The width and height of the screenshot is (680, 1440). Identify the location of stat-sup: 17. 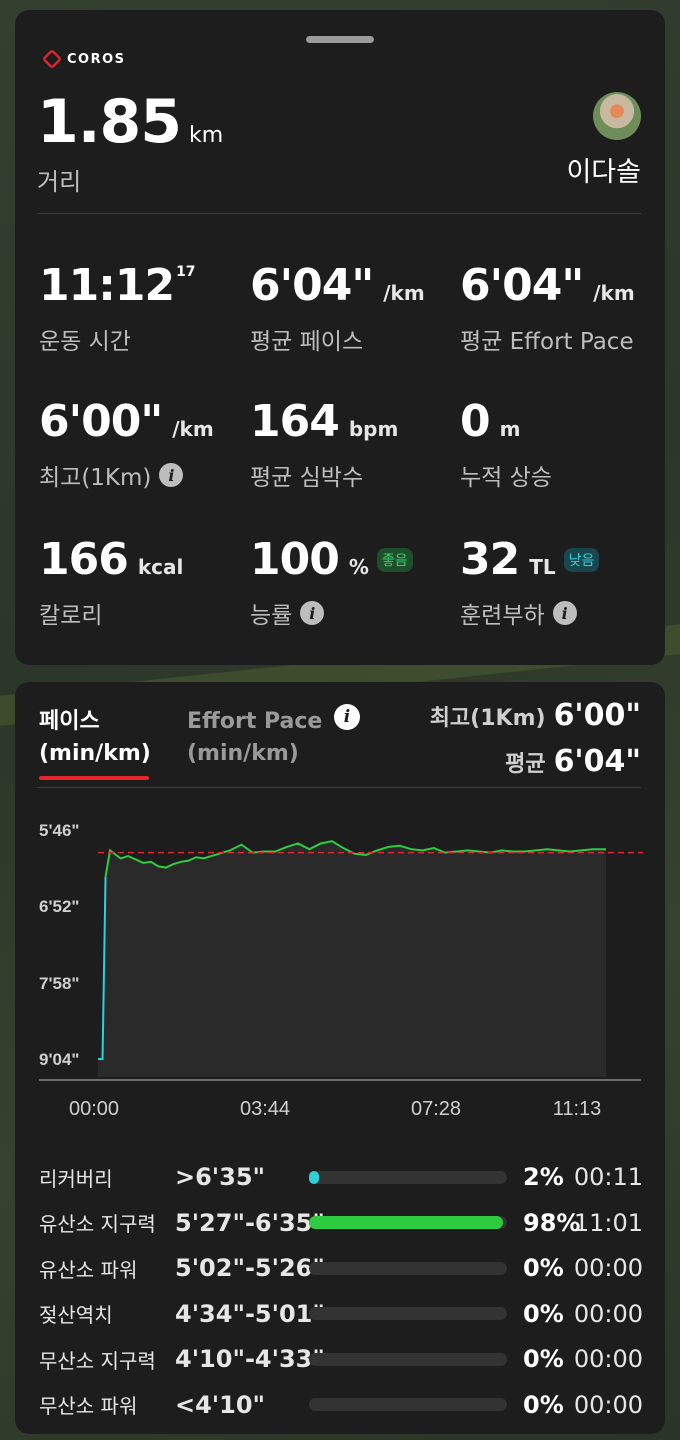
(186, 272).